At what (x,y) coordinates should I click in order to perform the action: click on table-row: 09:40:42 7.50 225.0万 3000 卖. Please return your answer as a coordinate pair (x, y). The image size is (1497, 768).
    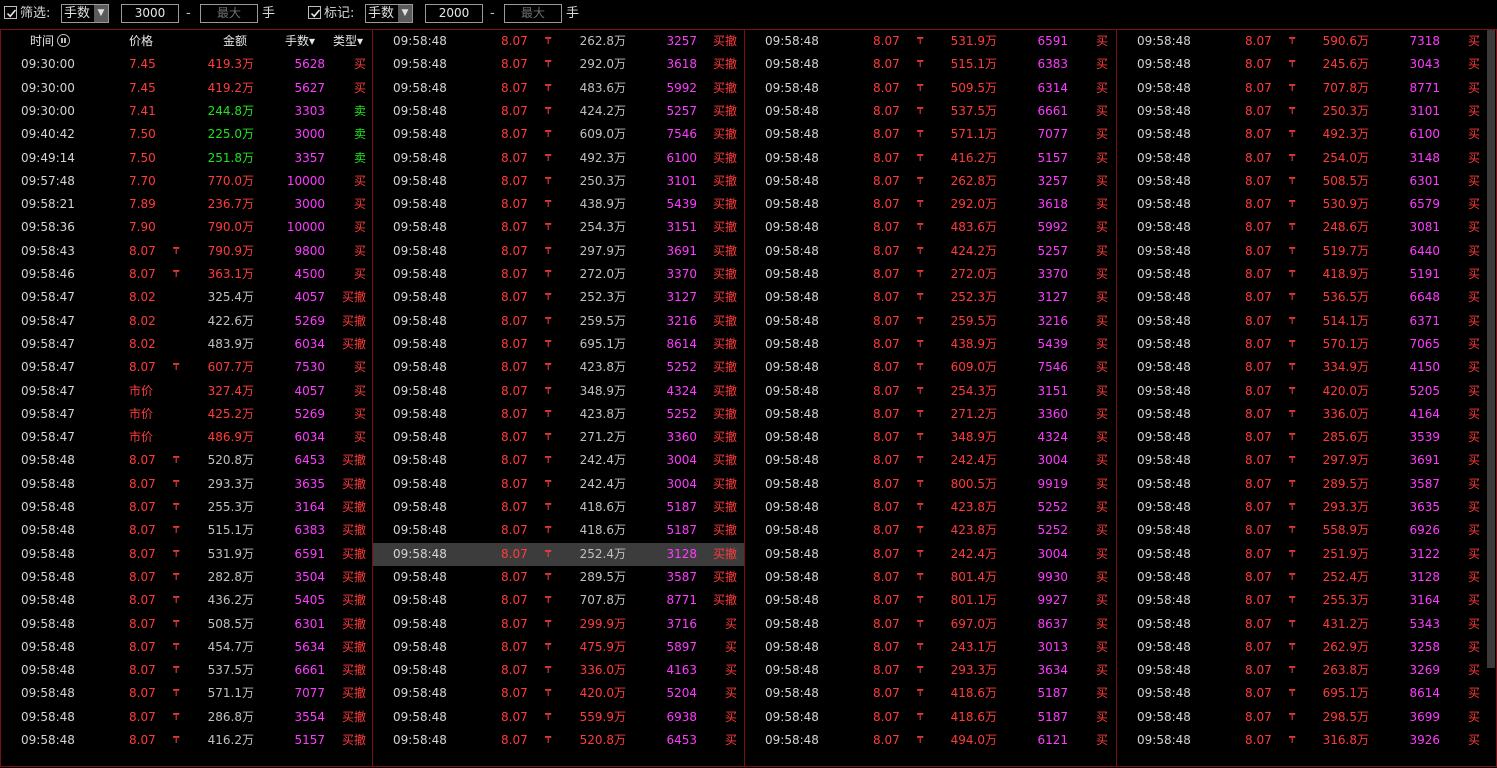
    Looking at the image, I should click on (186, 134).